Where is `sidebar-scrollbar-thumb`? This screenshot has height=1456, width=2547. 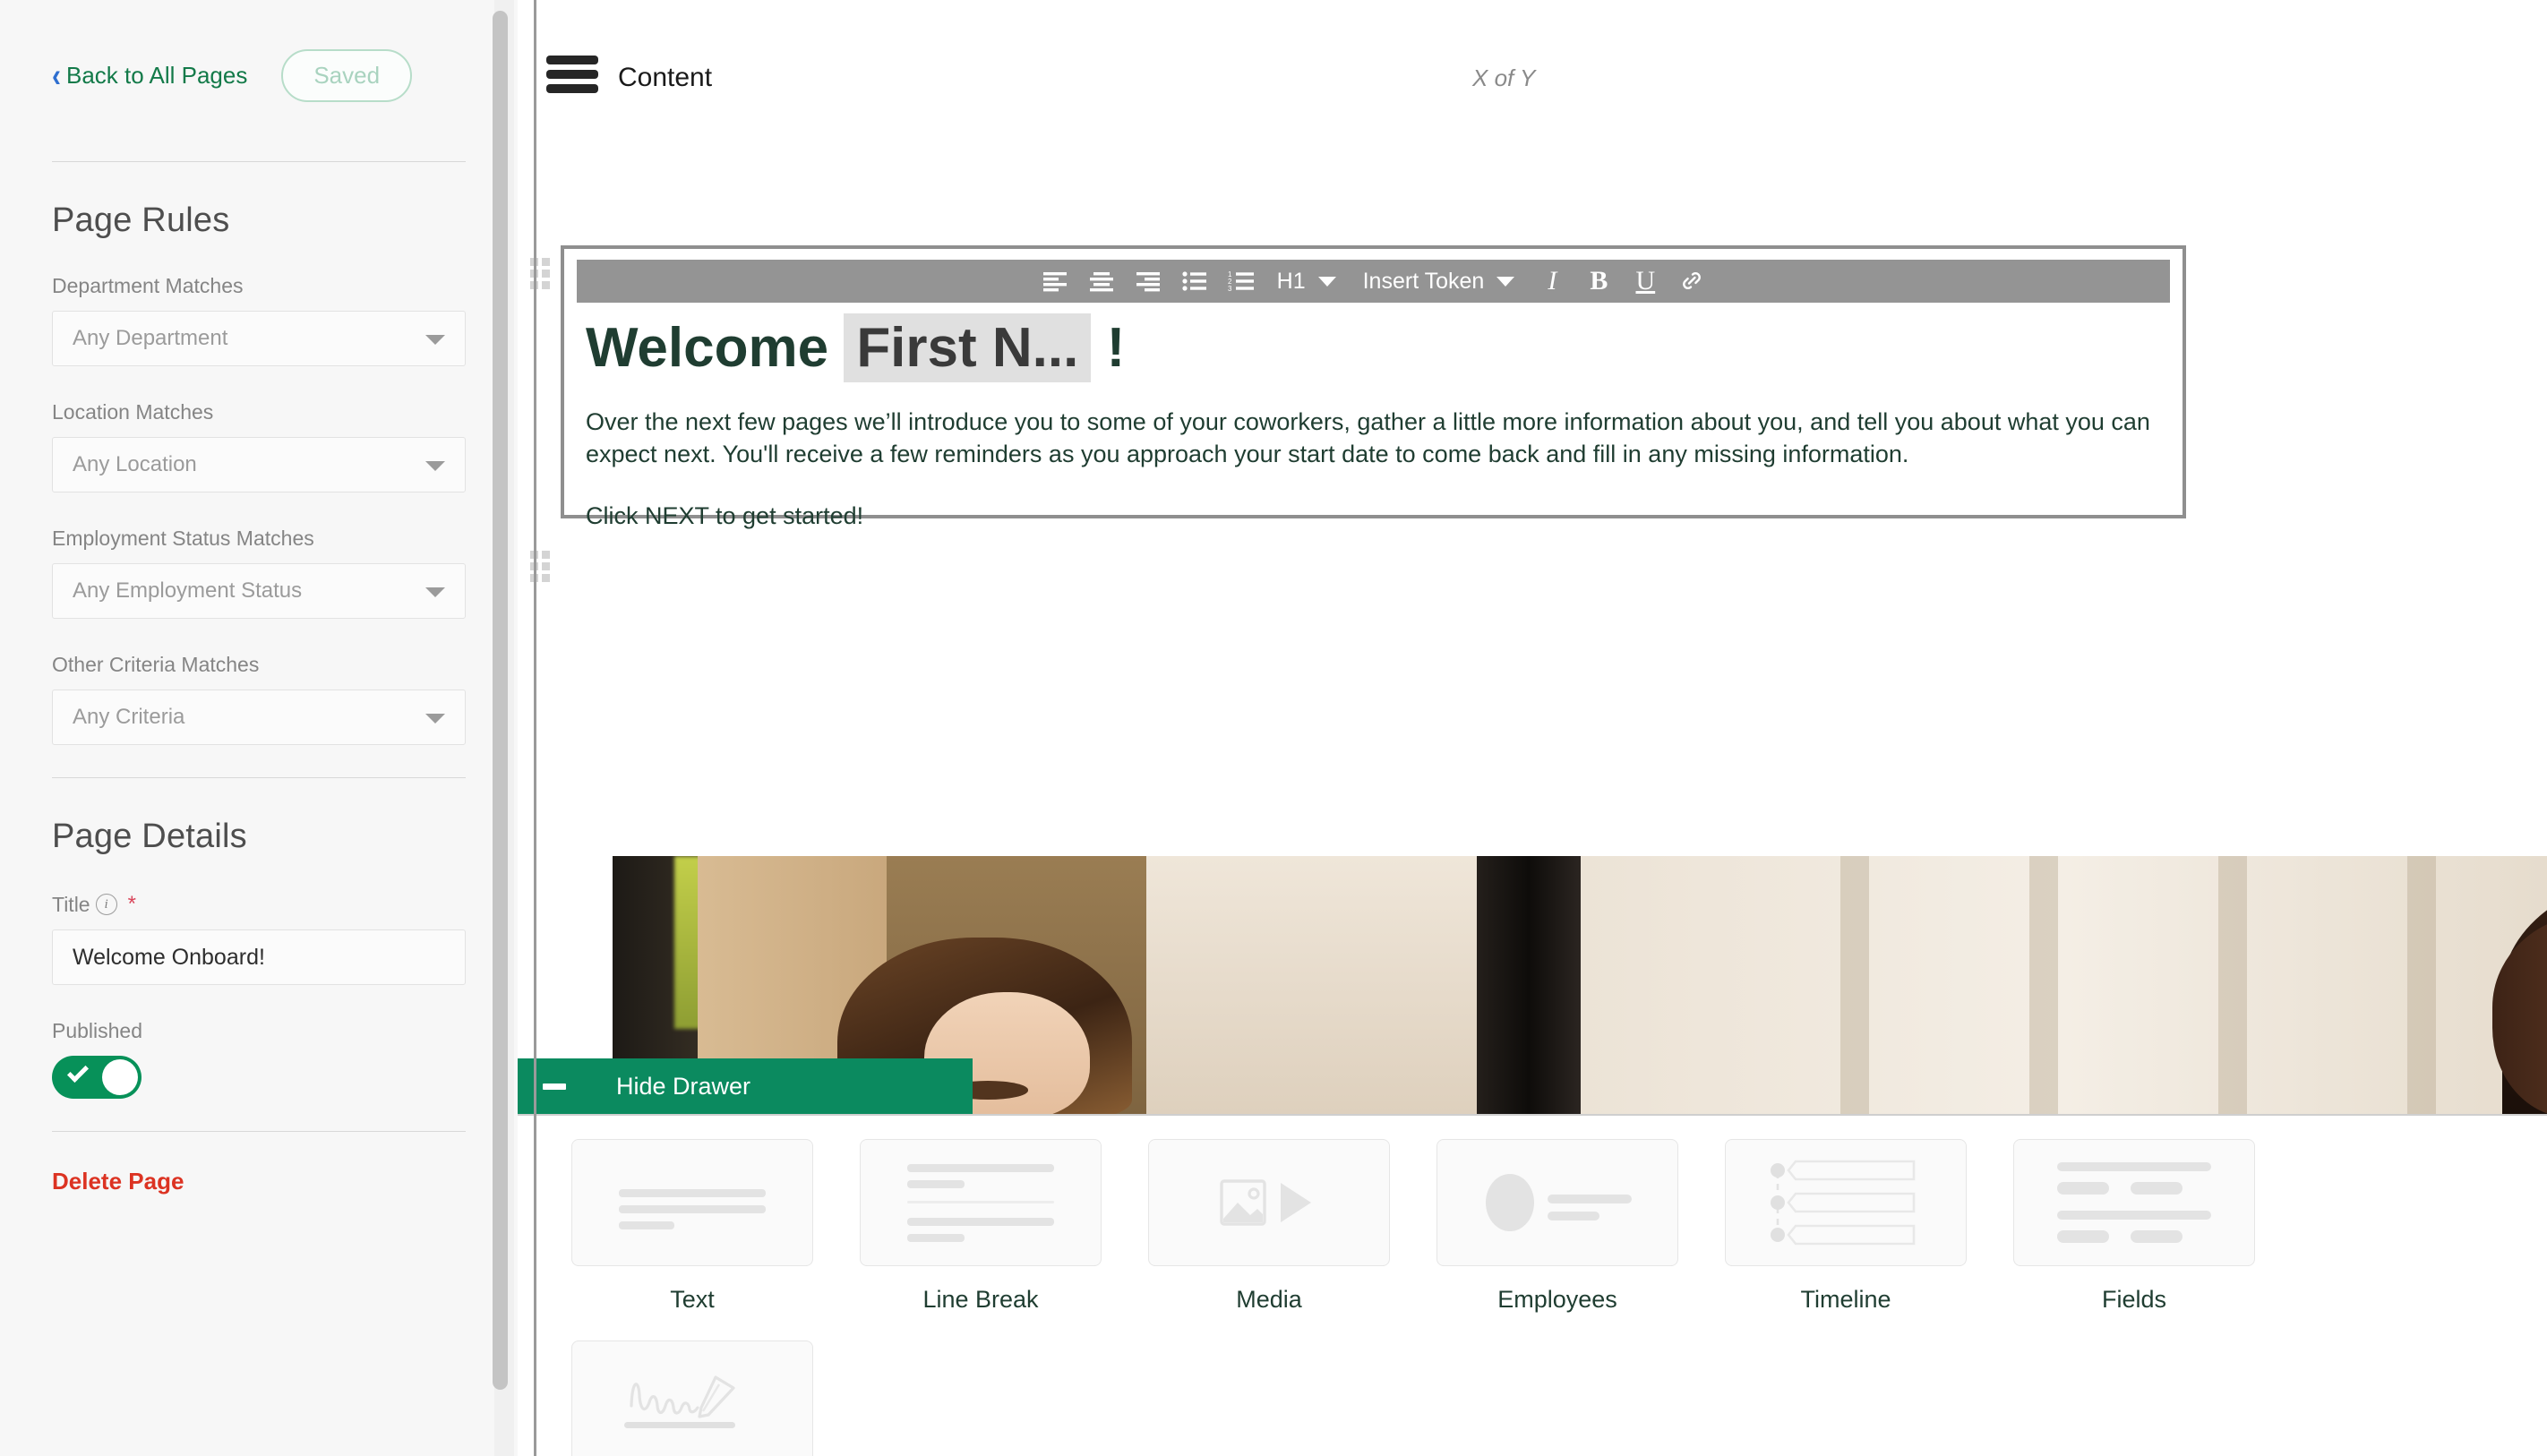 sidebar-scrollbar-thumb is located at coordinates (500, 700).